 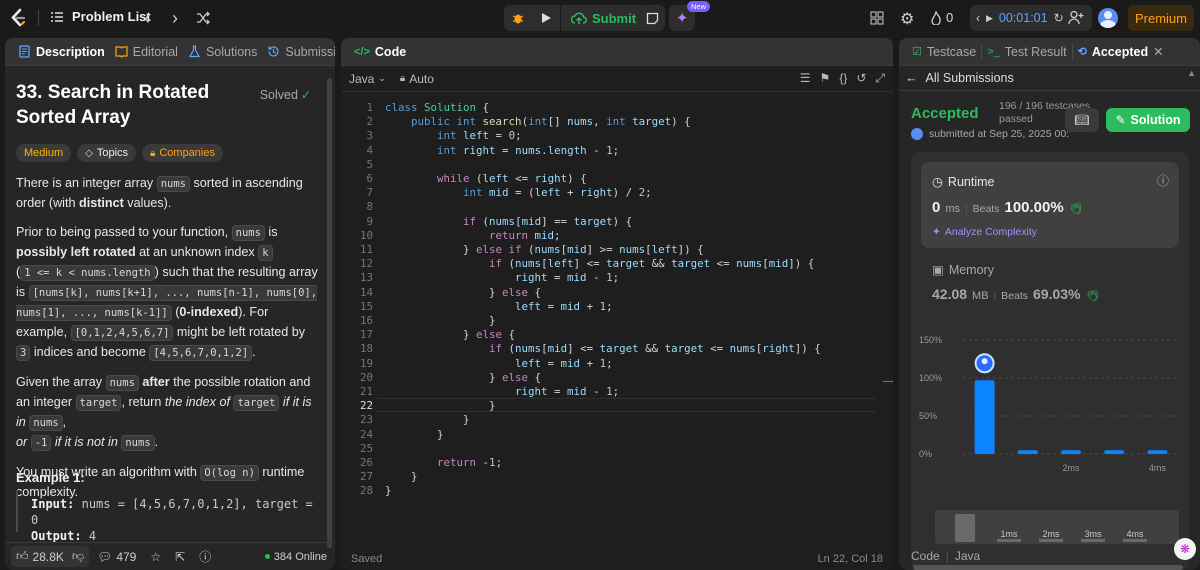 I want to click on run-button, so click(x=546, y=18).